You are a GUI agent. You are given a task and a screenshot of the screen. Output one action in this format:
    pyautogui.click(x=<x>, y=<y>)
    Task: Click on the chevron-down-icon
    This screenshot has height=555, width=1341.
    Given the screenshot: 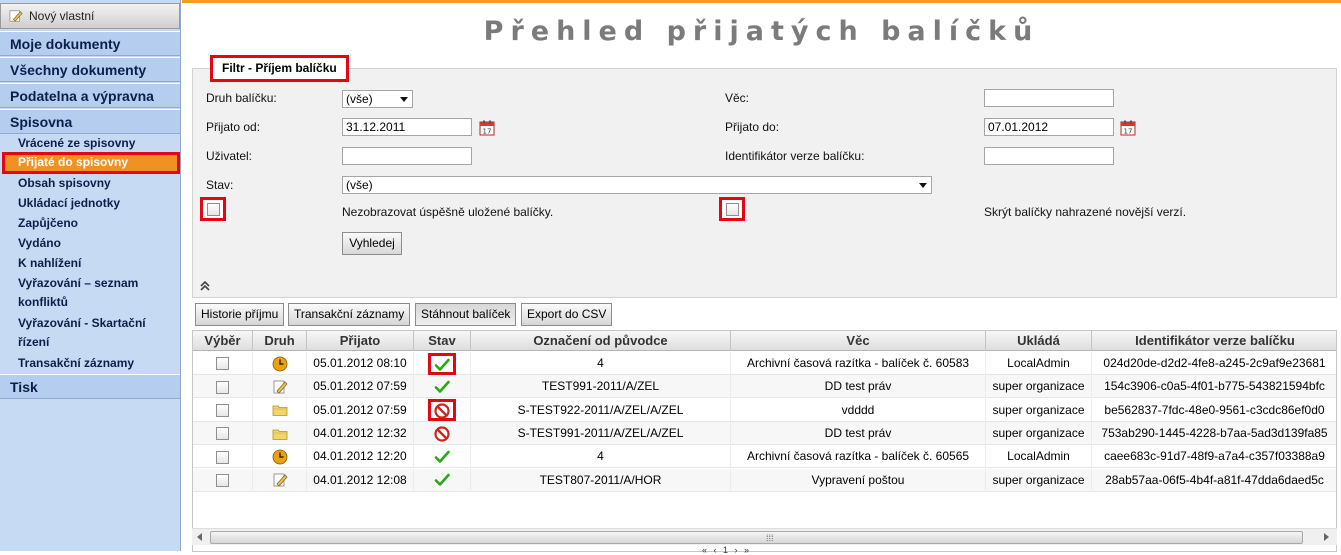 What is the action you would take?
    pyautogui.click(x=923, y=185)
    